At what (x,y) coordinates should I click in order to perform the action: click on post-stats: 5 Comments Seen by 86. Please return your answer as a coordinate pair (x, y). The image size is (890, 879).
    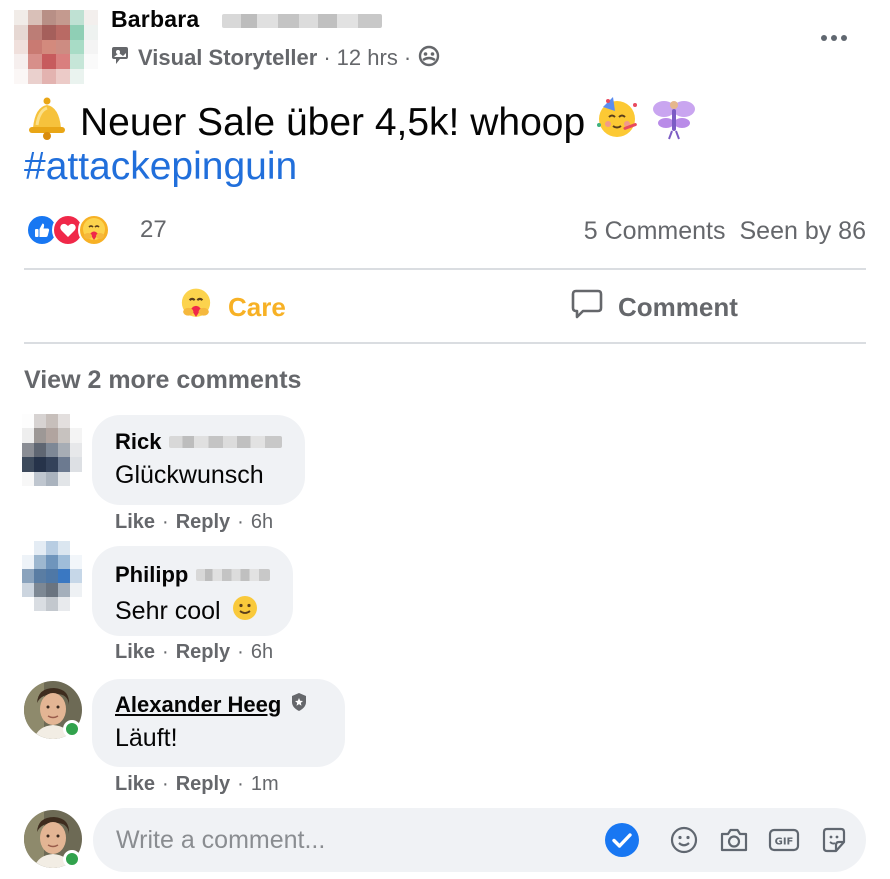
    Looking at the image, I should click on (725, 231).